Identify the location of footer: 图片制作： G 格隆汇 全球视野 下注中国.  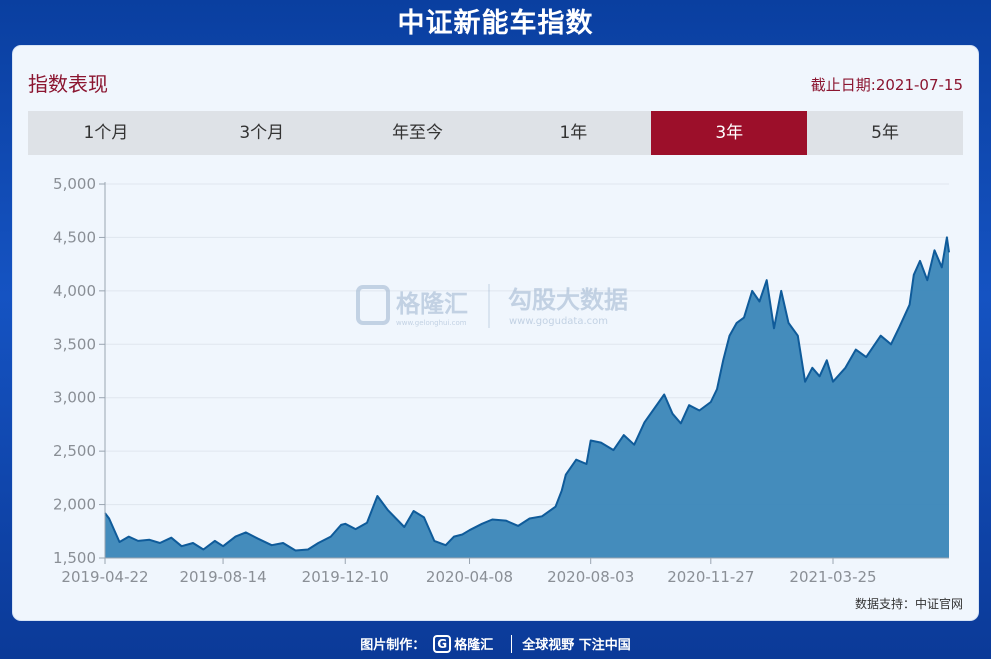
(495, 643).